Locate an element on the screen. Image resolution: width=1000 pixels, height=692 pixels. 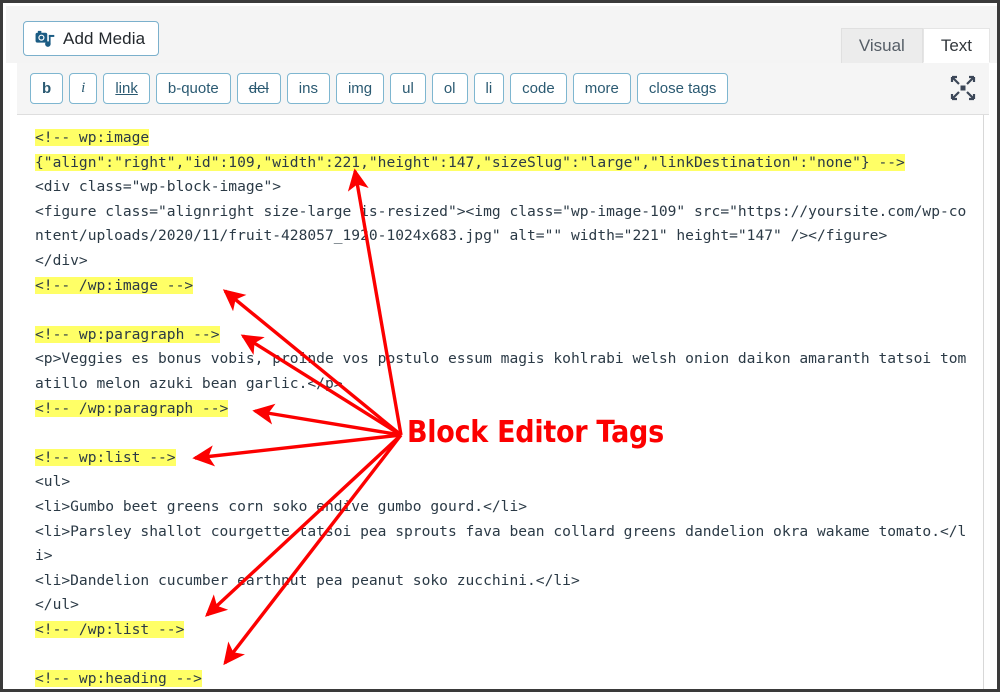
qt-button-i: i is located at coordinates (83, 88).